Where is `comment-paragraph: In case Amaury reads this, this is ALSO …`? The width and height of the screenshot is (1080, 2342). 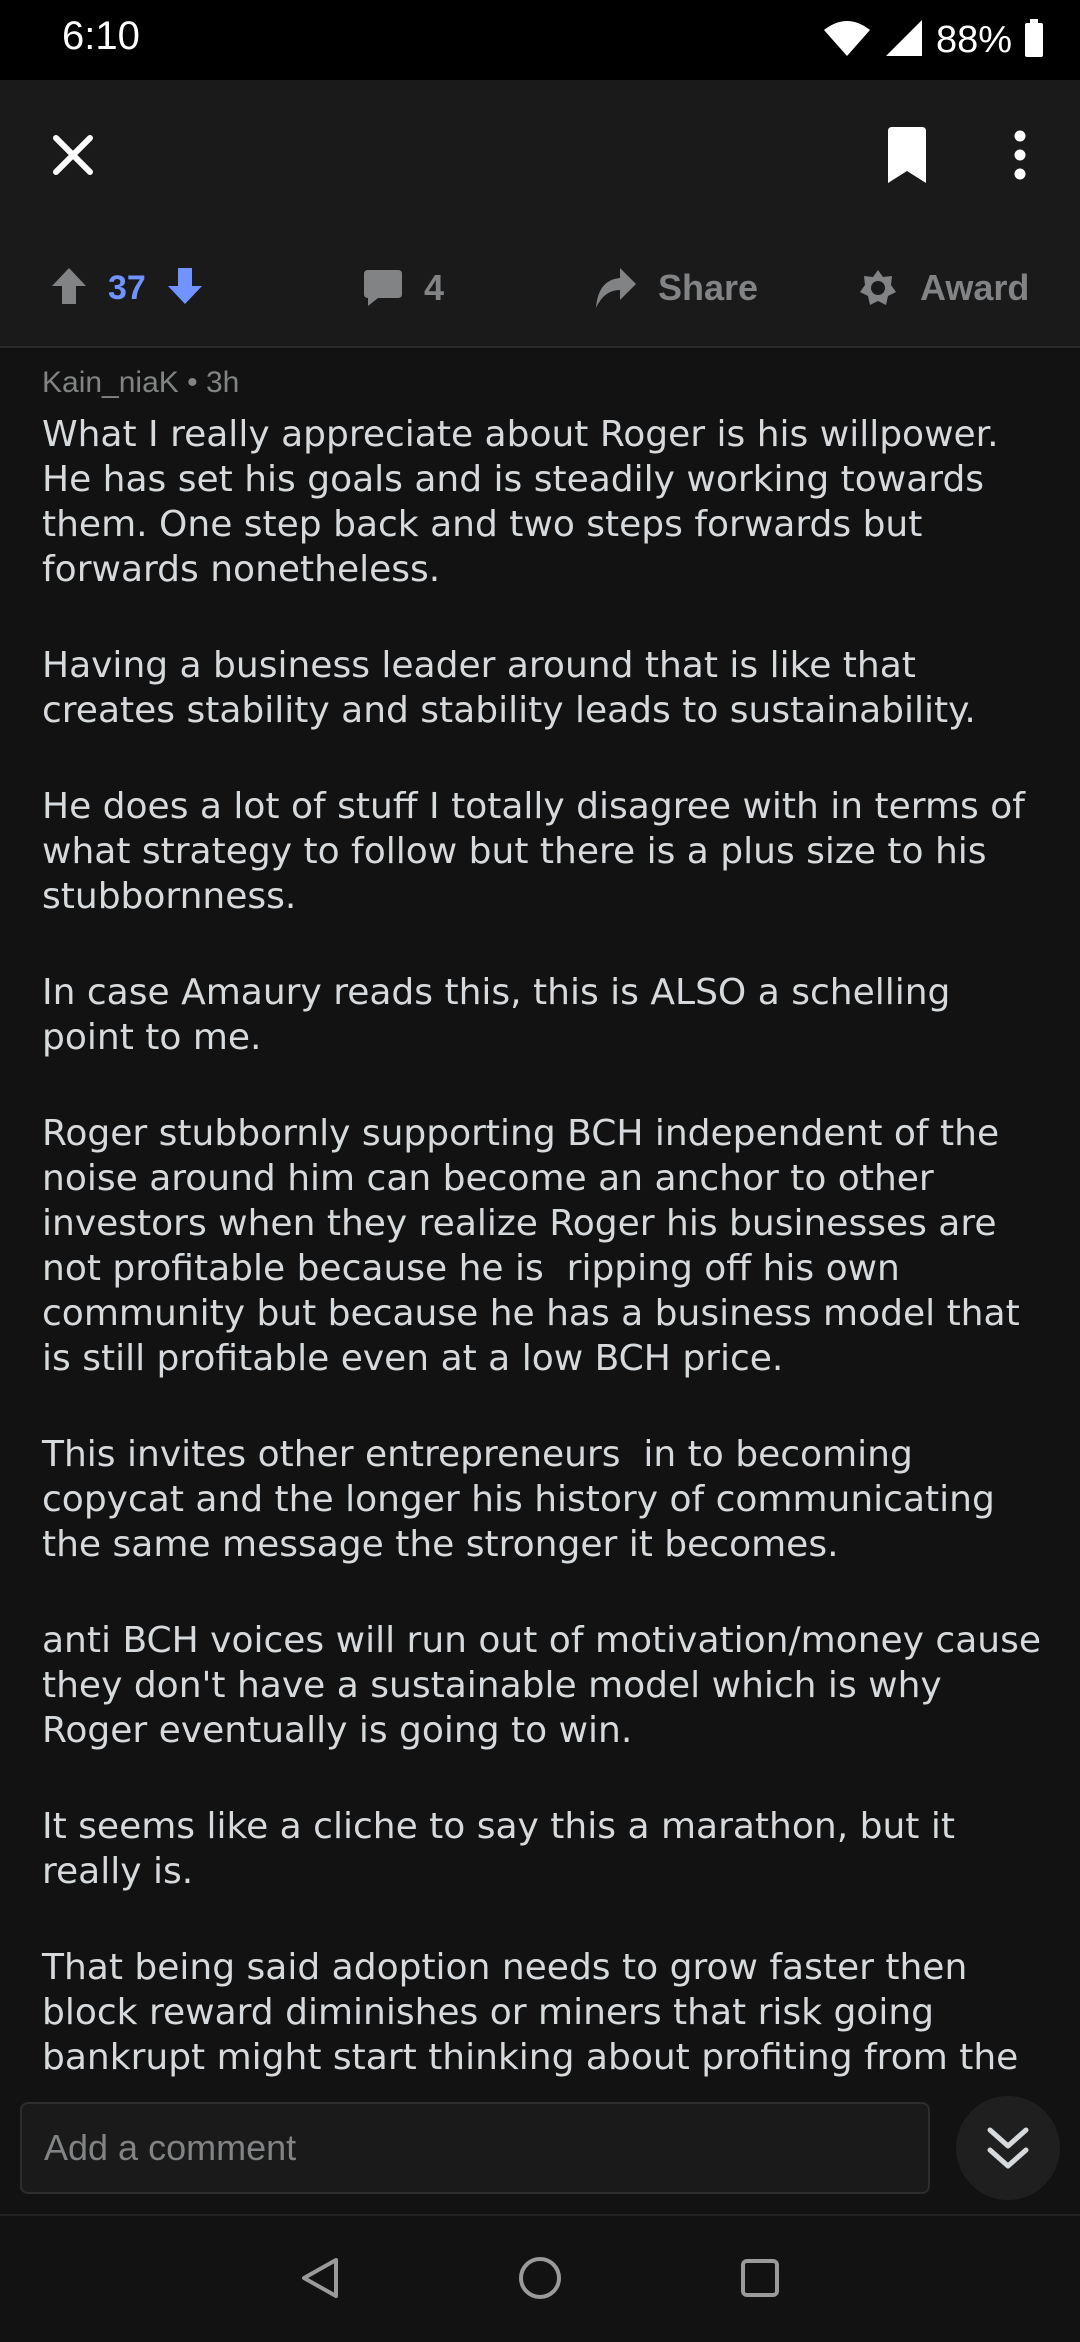
comment-paragraph: In case Amaury reads this, this is ALSO … is located at coordinates (502, 1015).